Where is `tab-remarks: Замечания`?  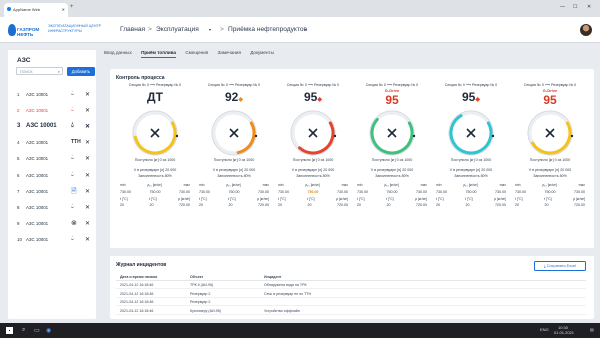
tab-remarks: Замечания is located at coordinates (229, 52).